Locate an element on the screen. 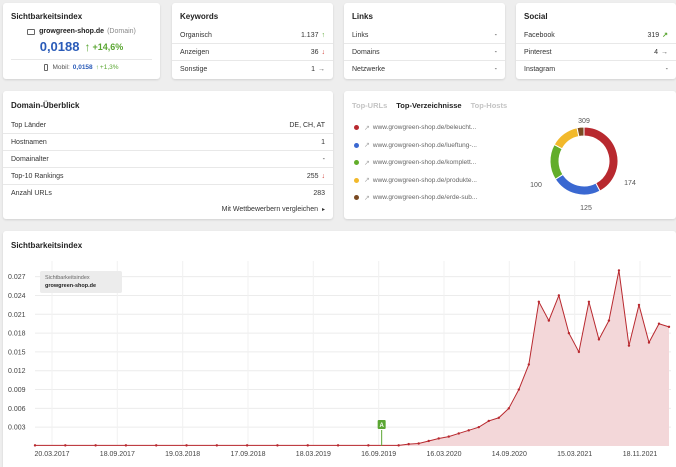 This screenshot has width=676, height=467. stat-row: Facebook 319 ↗ is located at coordinates (596, 35).